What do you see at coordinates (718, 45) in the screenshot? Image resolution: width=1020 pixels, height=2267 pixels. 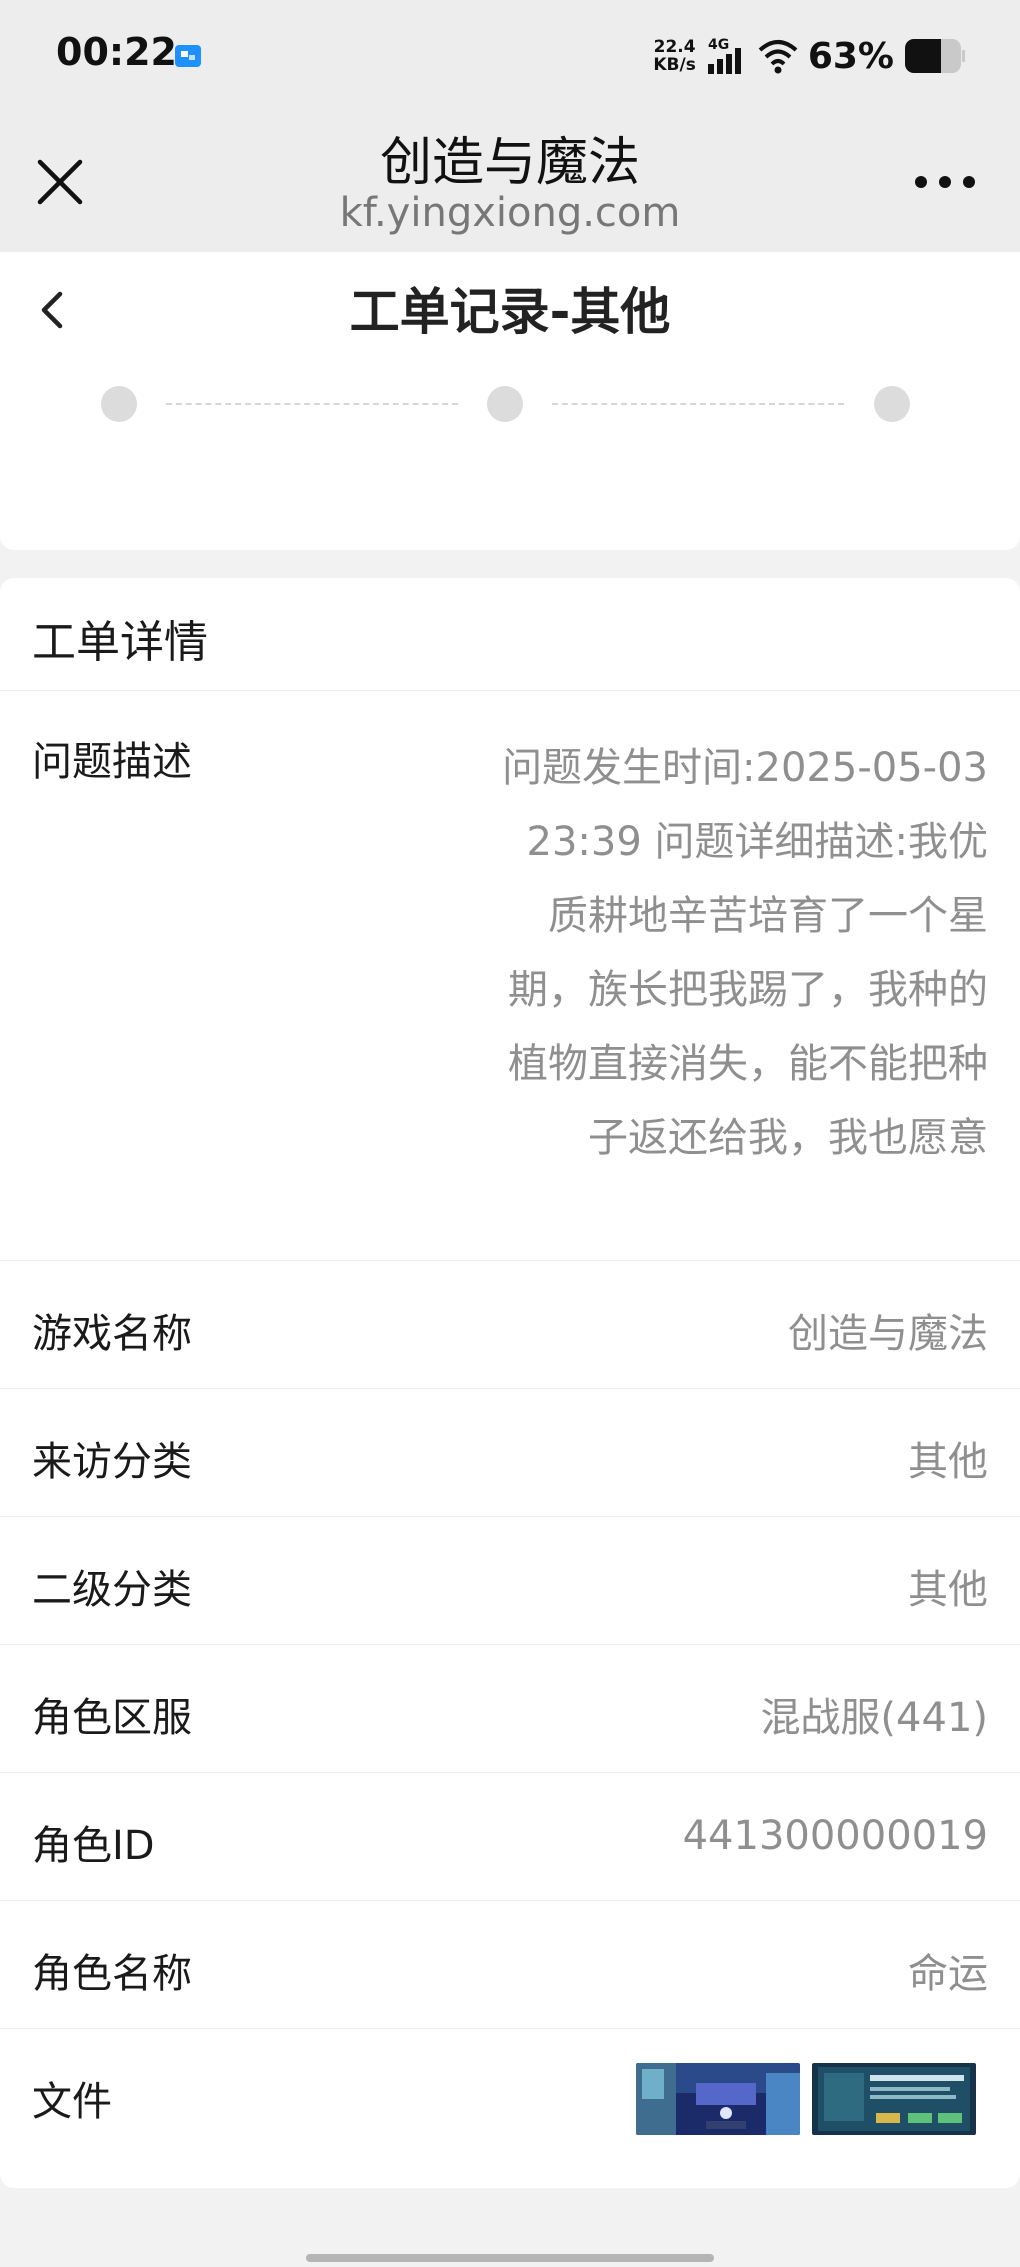 I see `svg-text: 4G` at bounding box center [718, 45].